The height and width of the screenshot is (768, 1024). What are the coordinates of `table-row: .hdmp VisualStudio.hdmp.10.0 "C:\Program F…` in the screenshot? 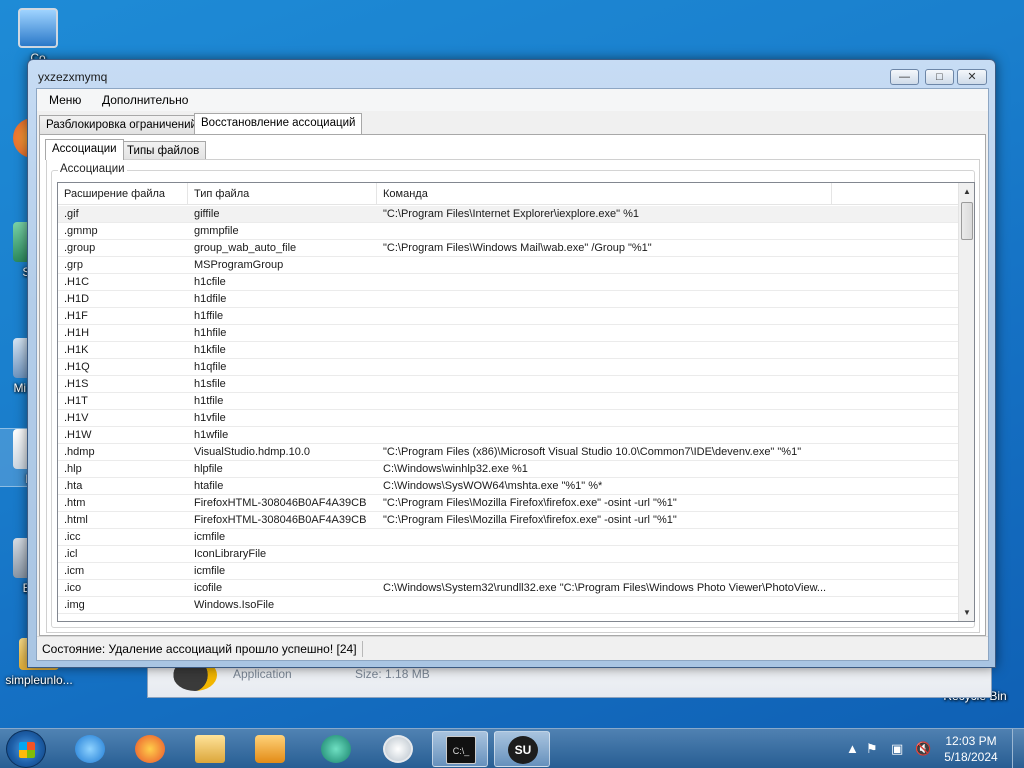 It's located at (509, 452).